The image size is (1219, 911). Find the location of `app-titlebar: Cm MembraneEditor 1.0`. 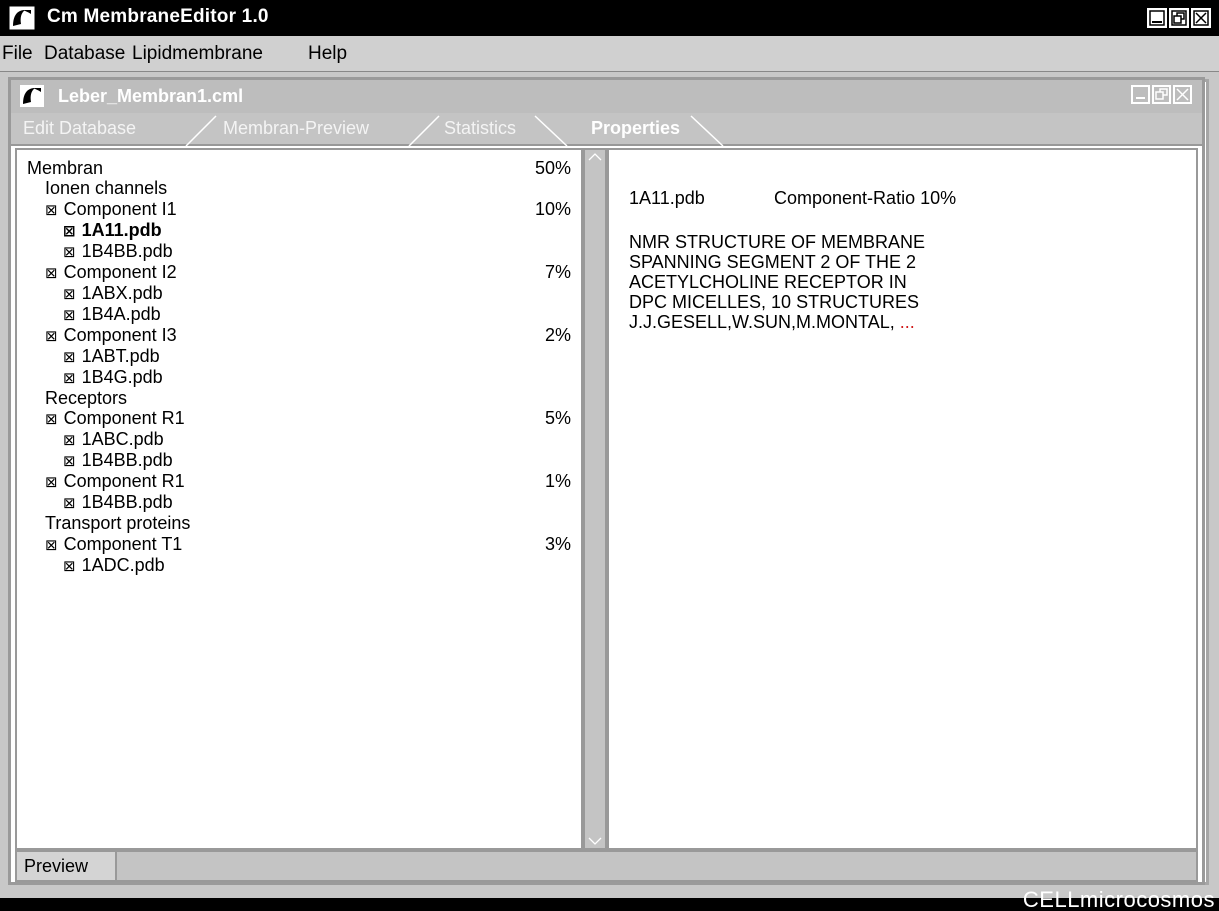

app-titlebar: Cm MembraneEditor 1.0 is located at coordinates (609, 18).